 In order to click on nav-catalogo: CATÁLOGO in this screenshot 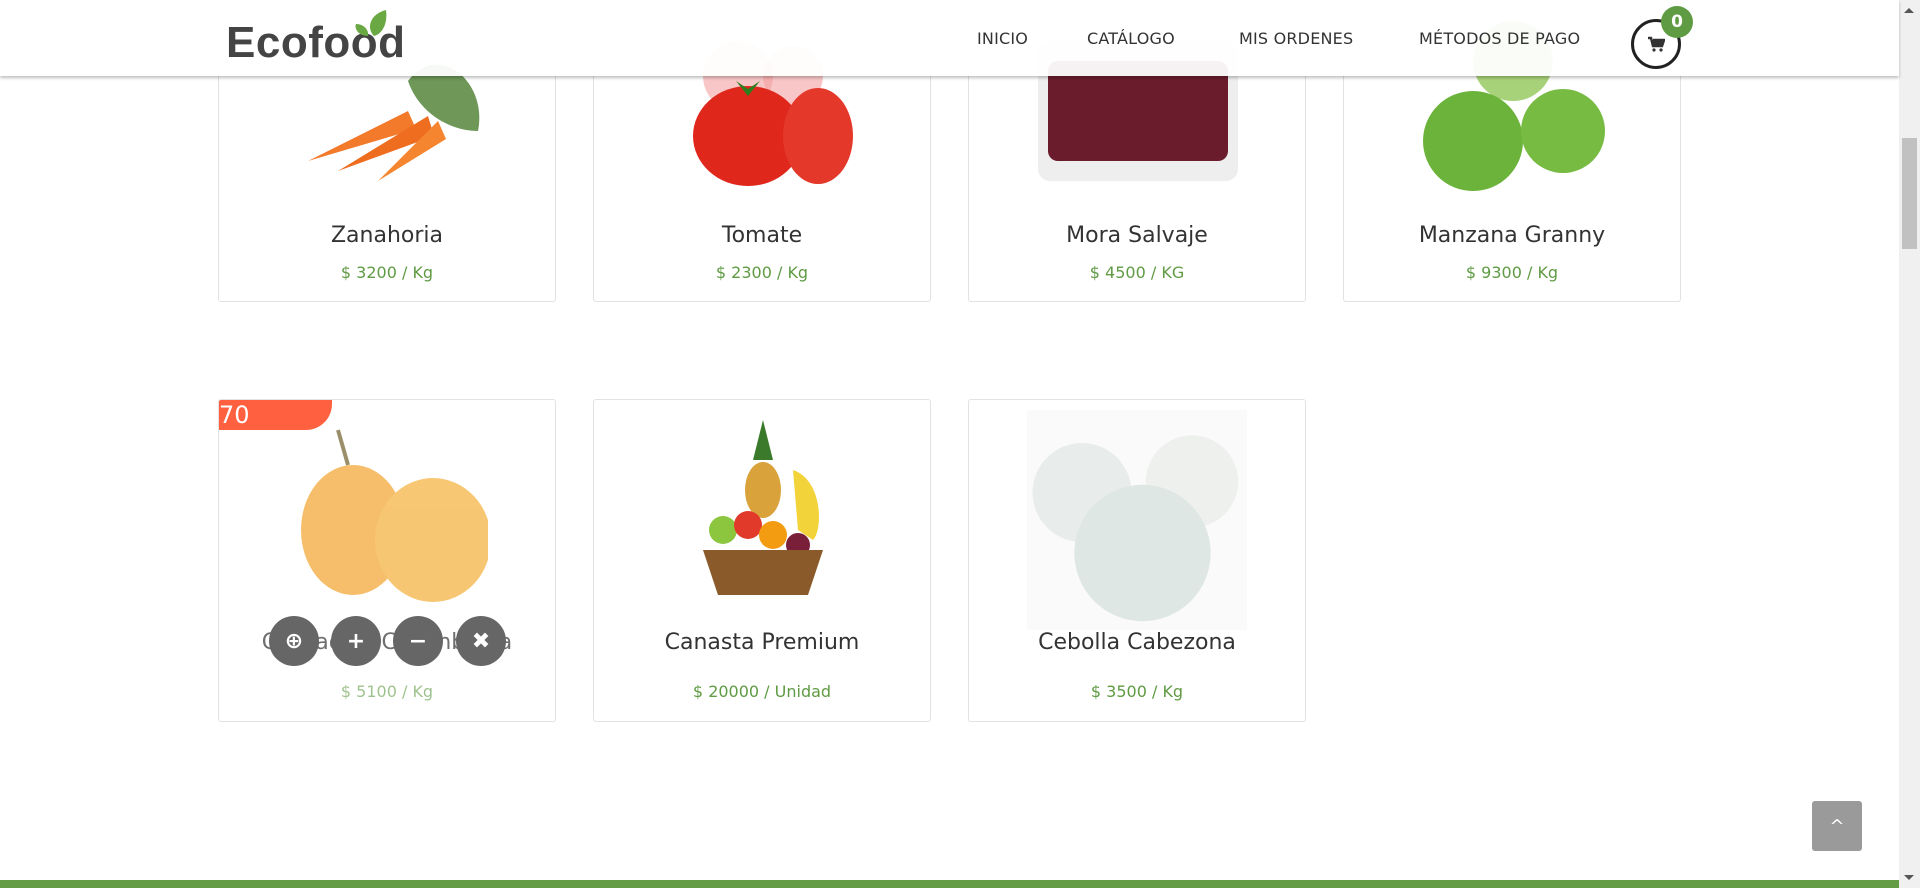, I will do `click(1131, 38)`.